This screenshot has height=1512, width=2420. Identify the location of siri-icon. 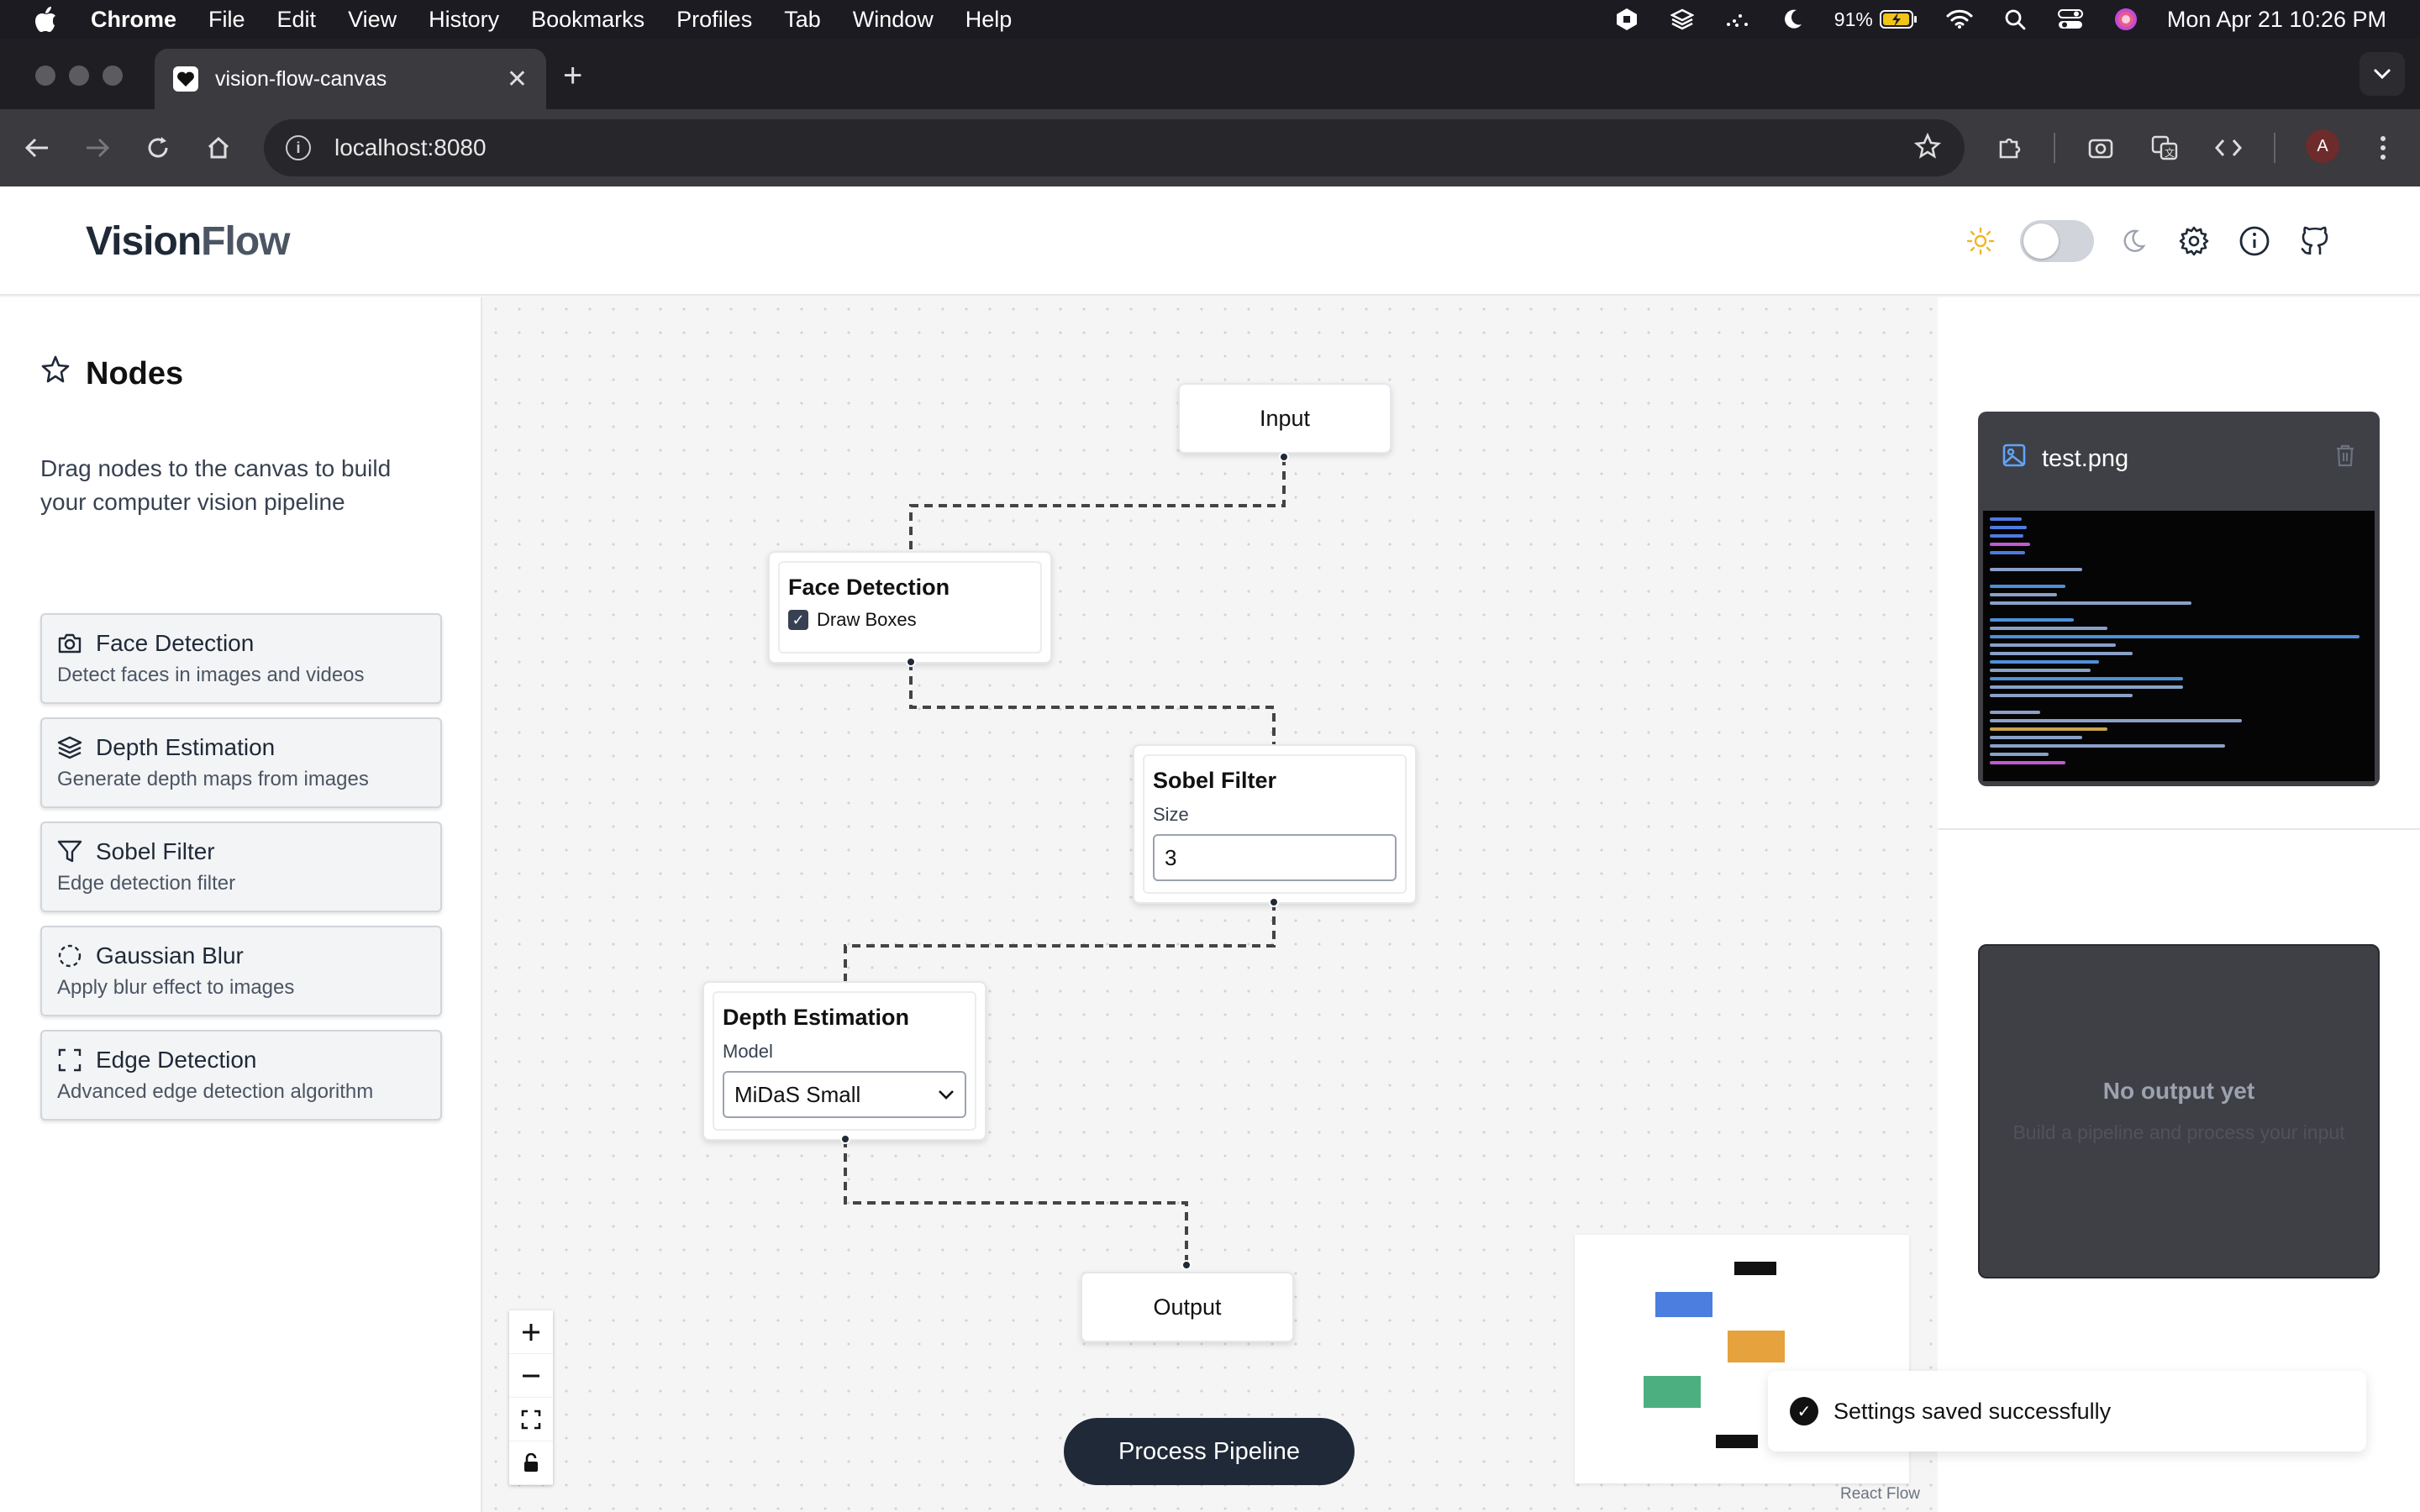
(2126, 19).